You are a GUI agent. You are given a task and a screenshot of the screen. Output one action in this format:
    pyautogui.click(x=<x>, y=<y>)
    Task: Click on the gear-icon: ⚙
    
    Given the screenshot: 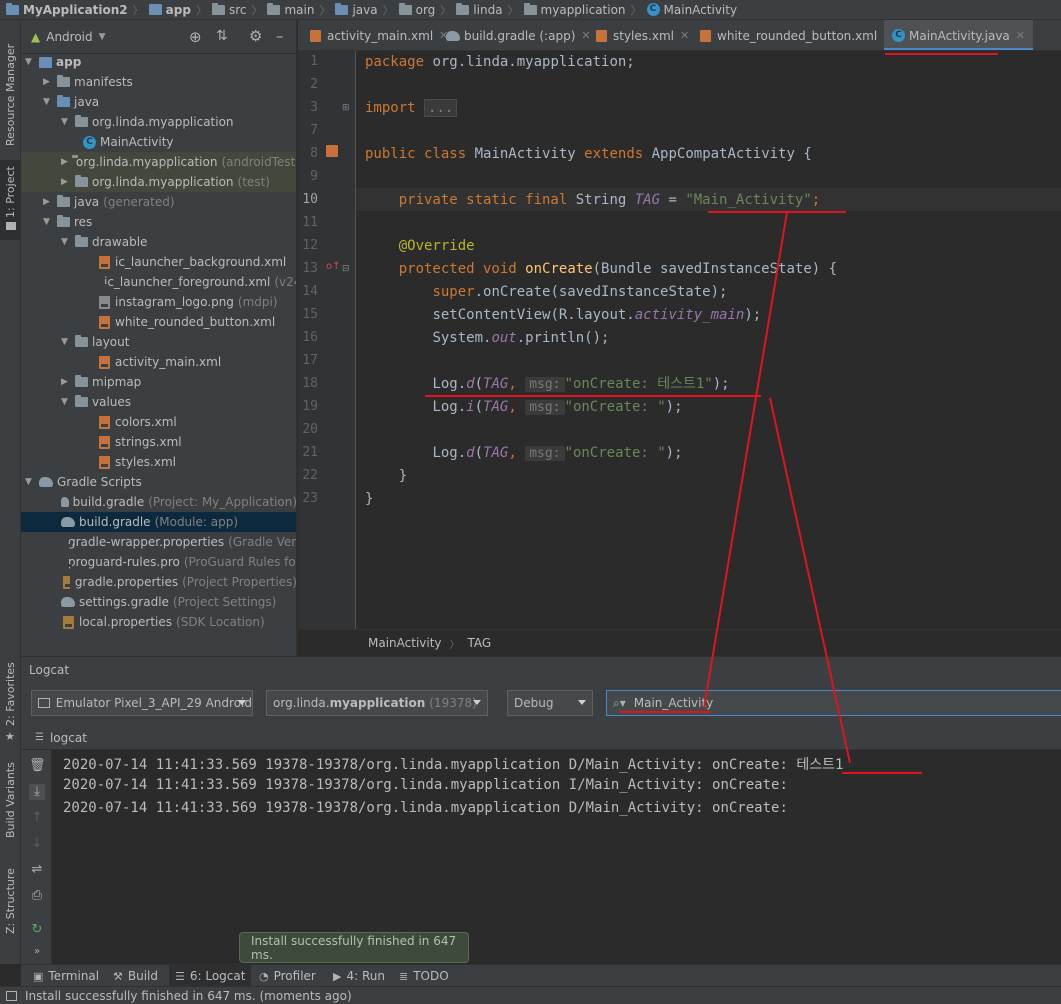 What is the action you would take?
    pyautogui.click(x=255, y=36)
    